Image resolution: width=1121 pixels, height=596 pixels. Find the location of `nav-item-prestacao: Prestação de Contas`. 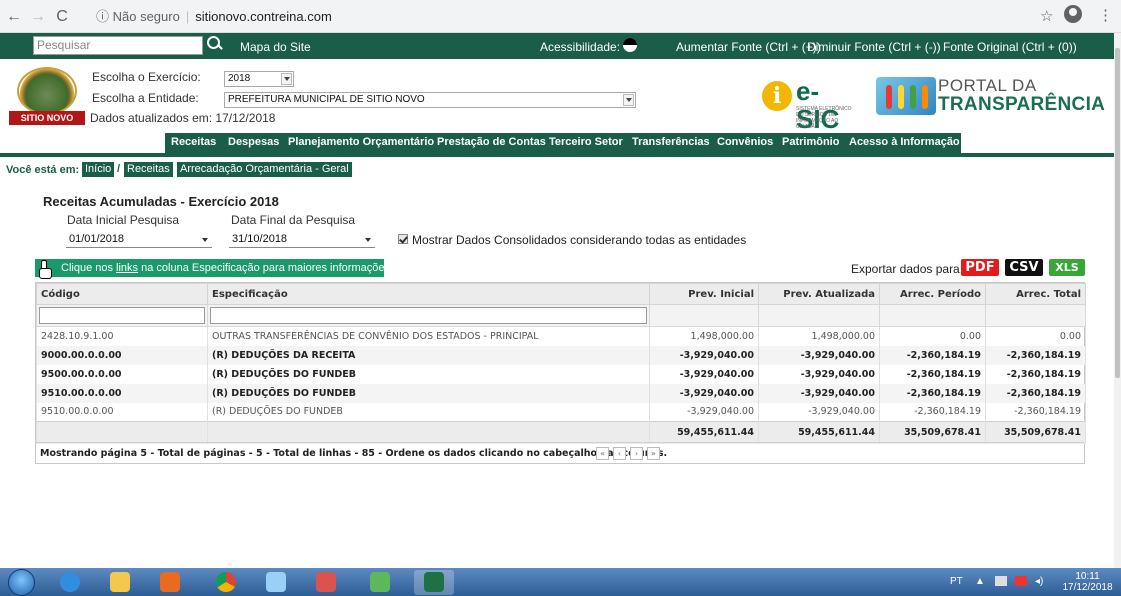

nav-item-prestacao: Prestação de Contas is located at coordinates (491, 142).